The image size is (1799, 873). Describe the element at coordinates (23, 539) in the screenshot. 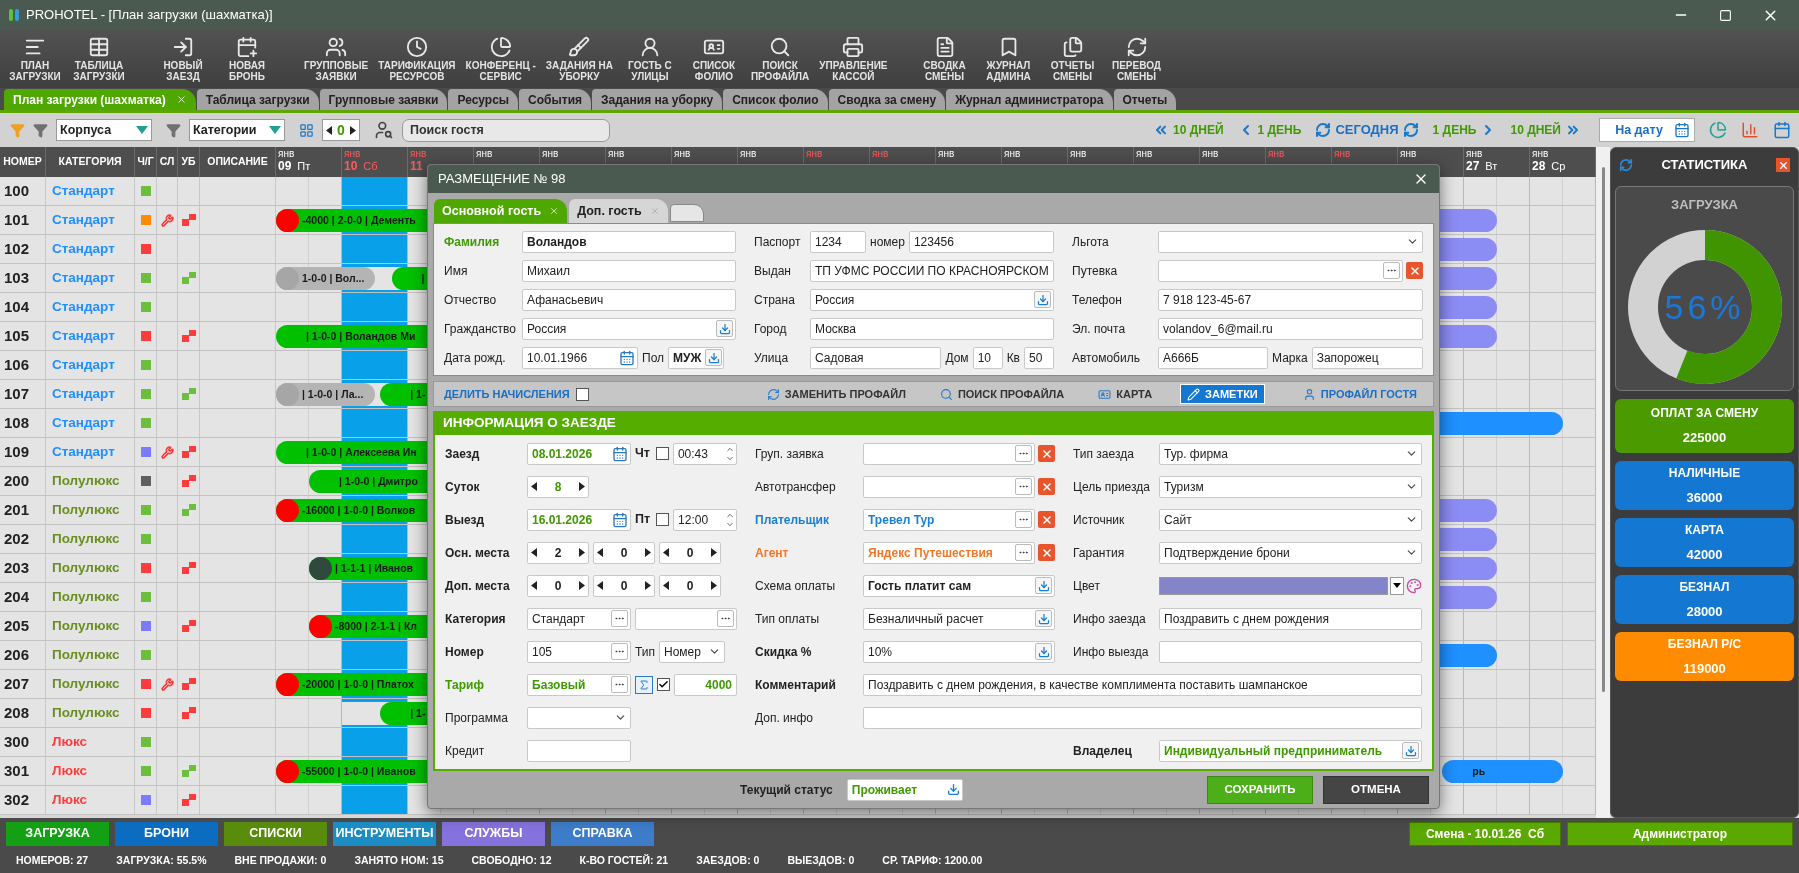

I see `room-number: 202` at that location.